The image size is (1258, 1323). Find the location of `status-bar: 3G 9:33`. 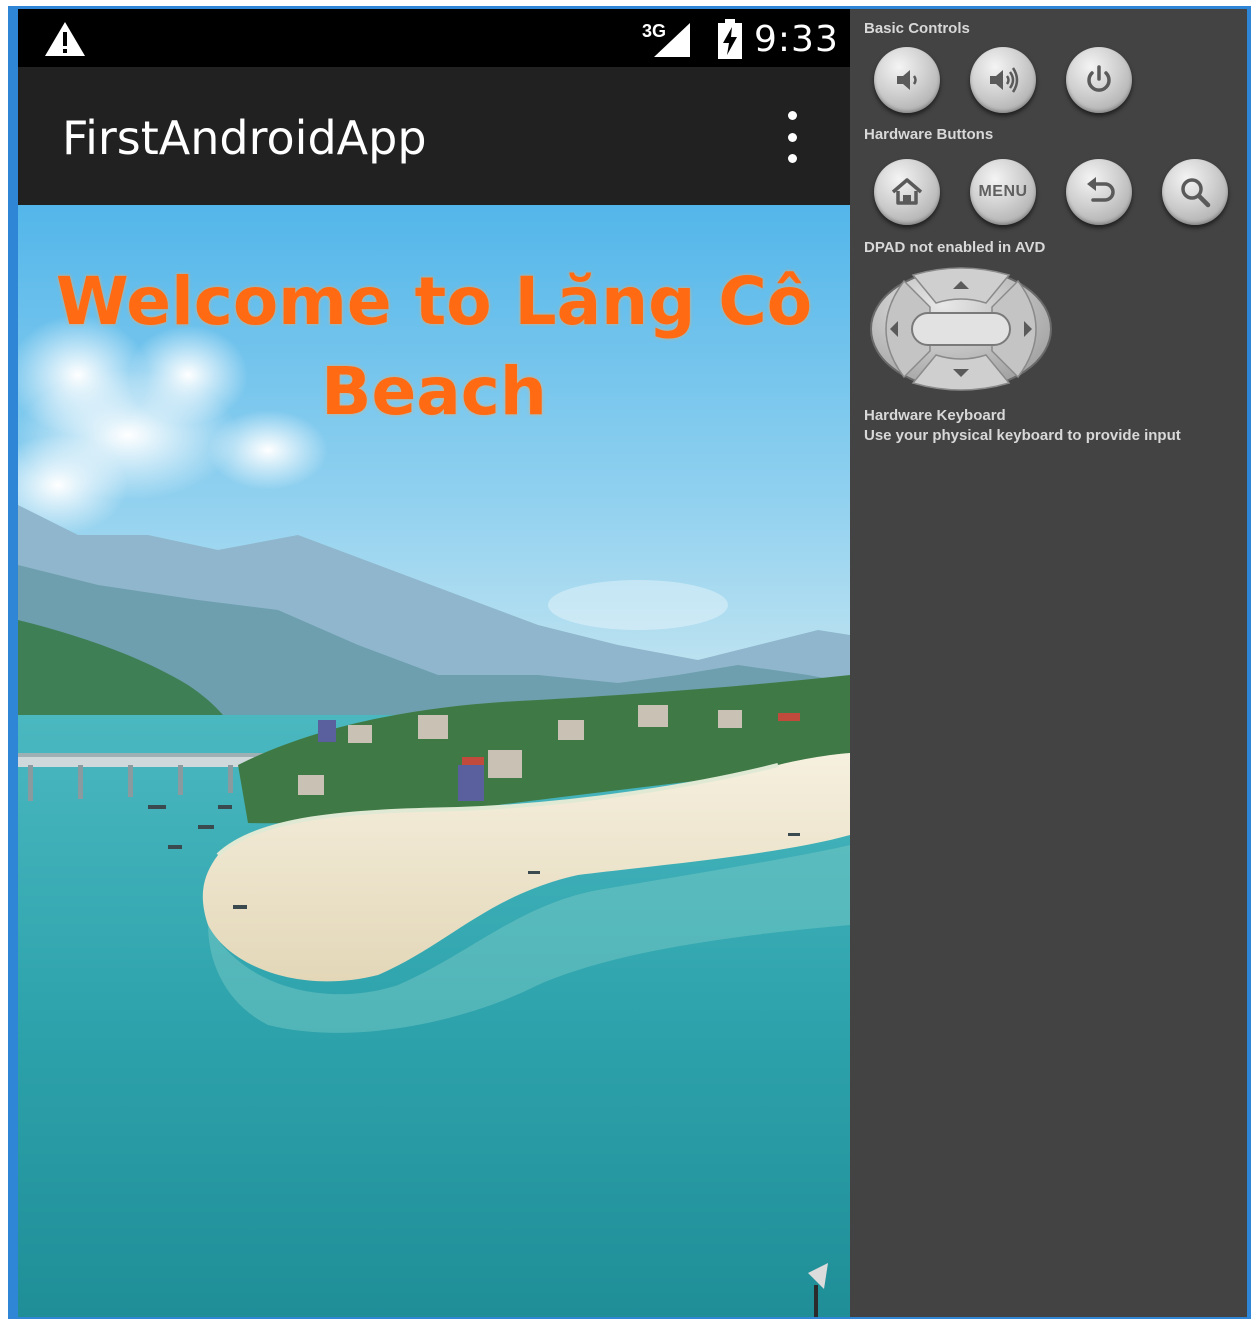

status-bar: 3G 9:33 is located at coordinates (434, 38).